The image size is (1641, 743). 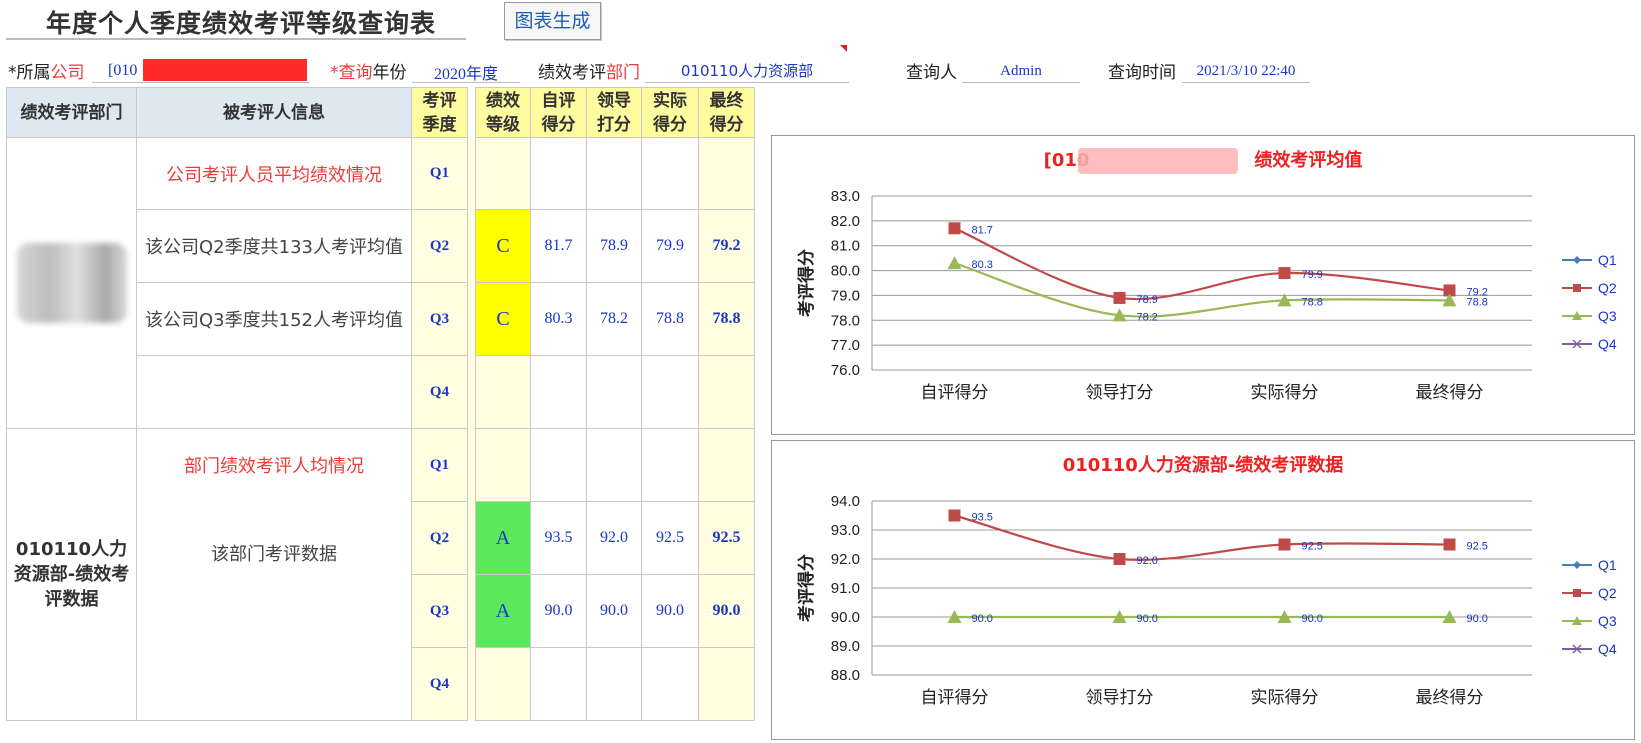 What do you see at coordinates (670, 611) in the screenshot?
I see `actual-score-cell: 90.0` at bounding box center [670, 611].